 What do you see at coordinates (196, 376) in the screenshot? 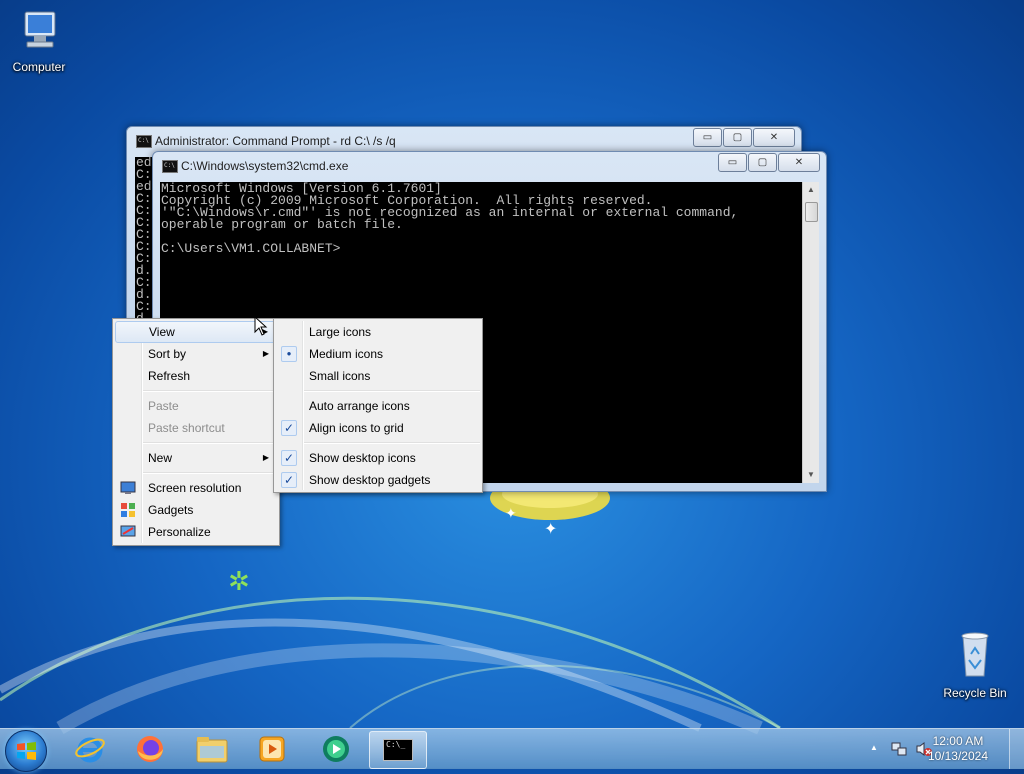
I see `menu-item-refresh: Refresh` at bounding box center [196, 376].